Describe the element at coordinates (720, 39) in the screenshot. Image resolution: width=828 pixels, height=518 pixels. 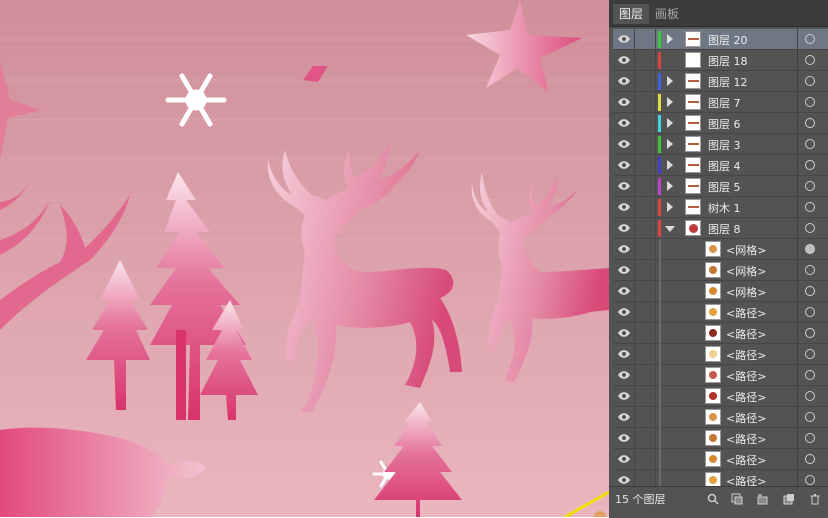
I see `layer-row: 图层 20` at that location.